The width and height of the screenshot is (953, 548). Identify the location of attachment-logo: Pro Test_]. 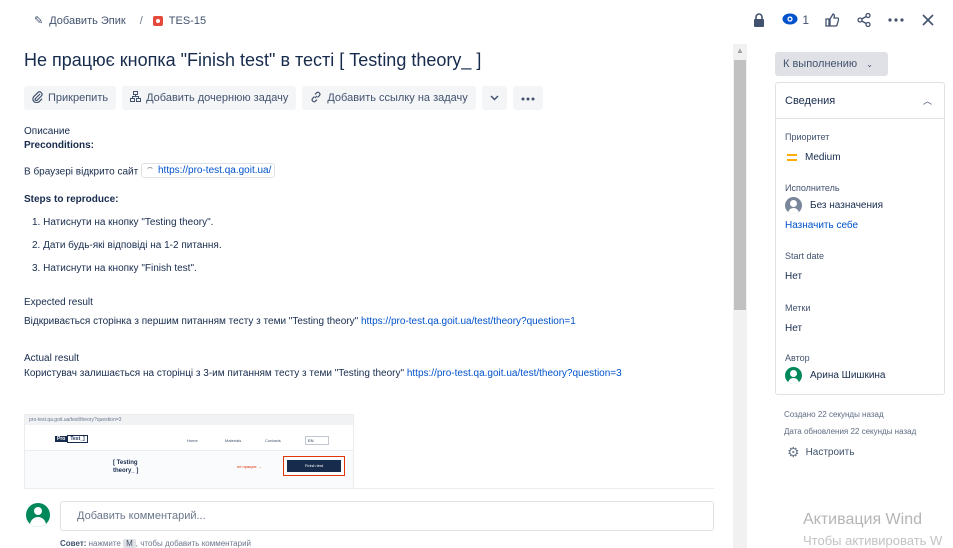
(71, 439).